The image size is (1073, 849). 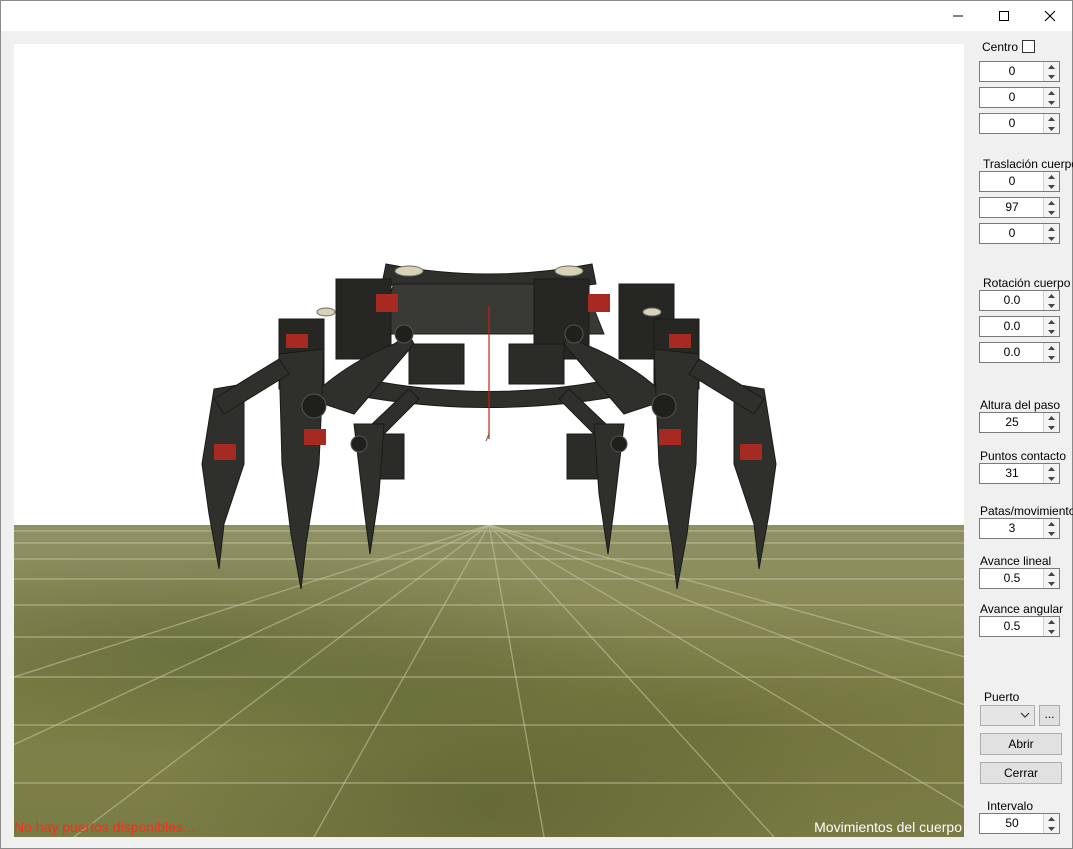 What do you see at coordinates (1007, 715) in the screenshot?
I see `puerto-combobox` at bounding box center [1007, 715].